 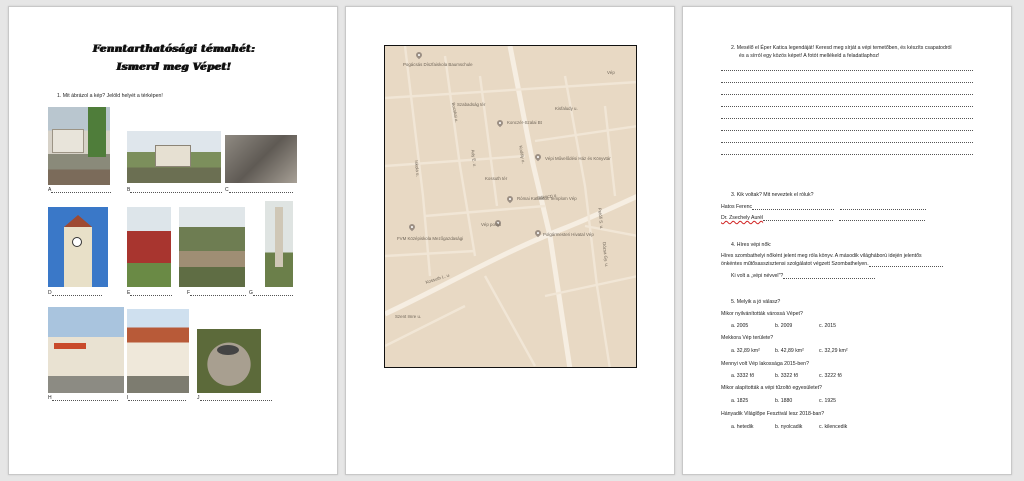 What do you see at coordinates (174, 49) in the screenshot?
I see `worksheet-title-line1: Fenntarthatósági témahét:` at bounding box center [174, 49].